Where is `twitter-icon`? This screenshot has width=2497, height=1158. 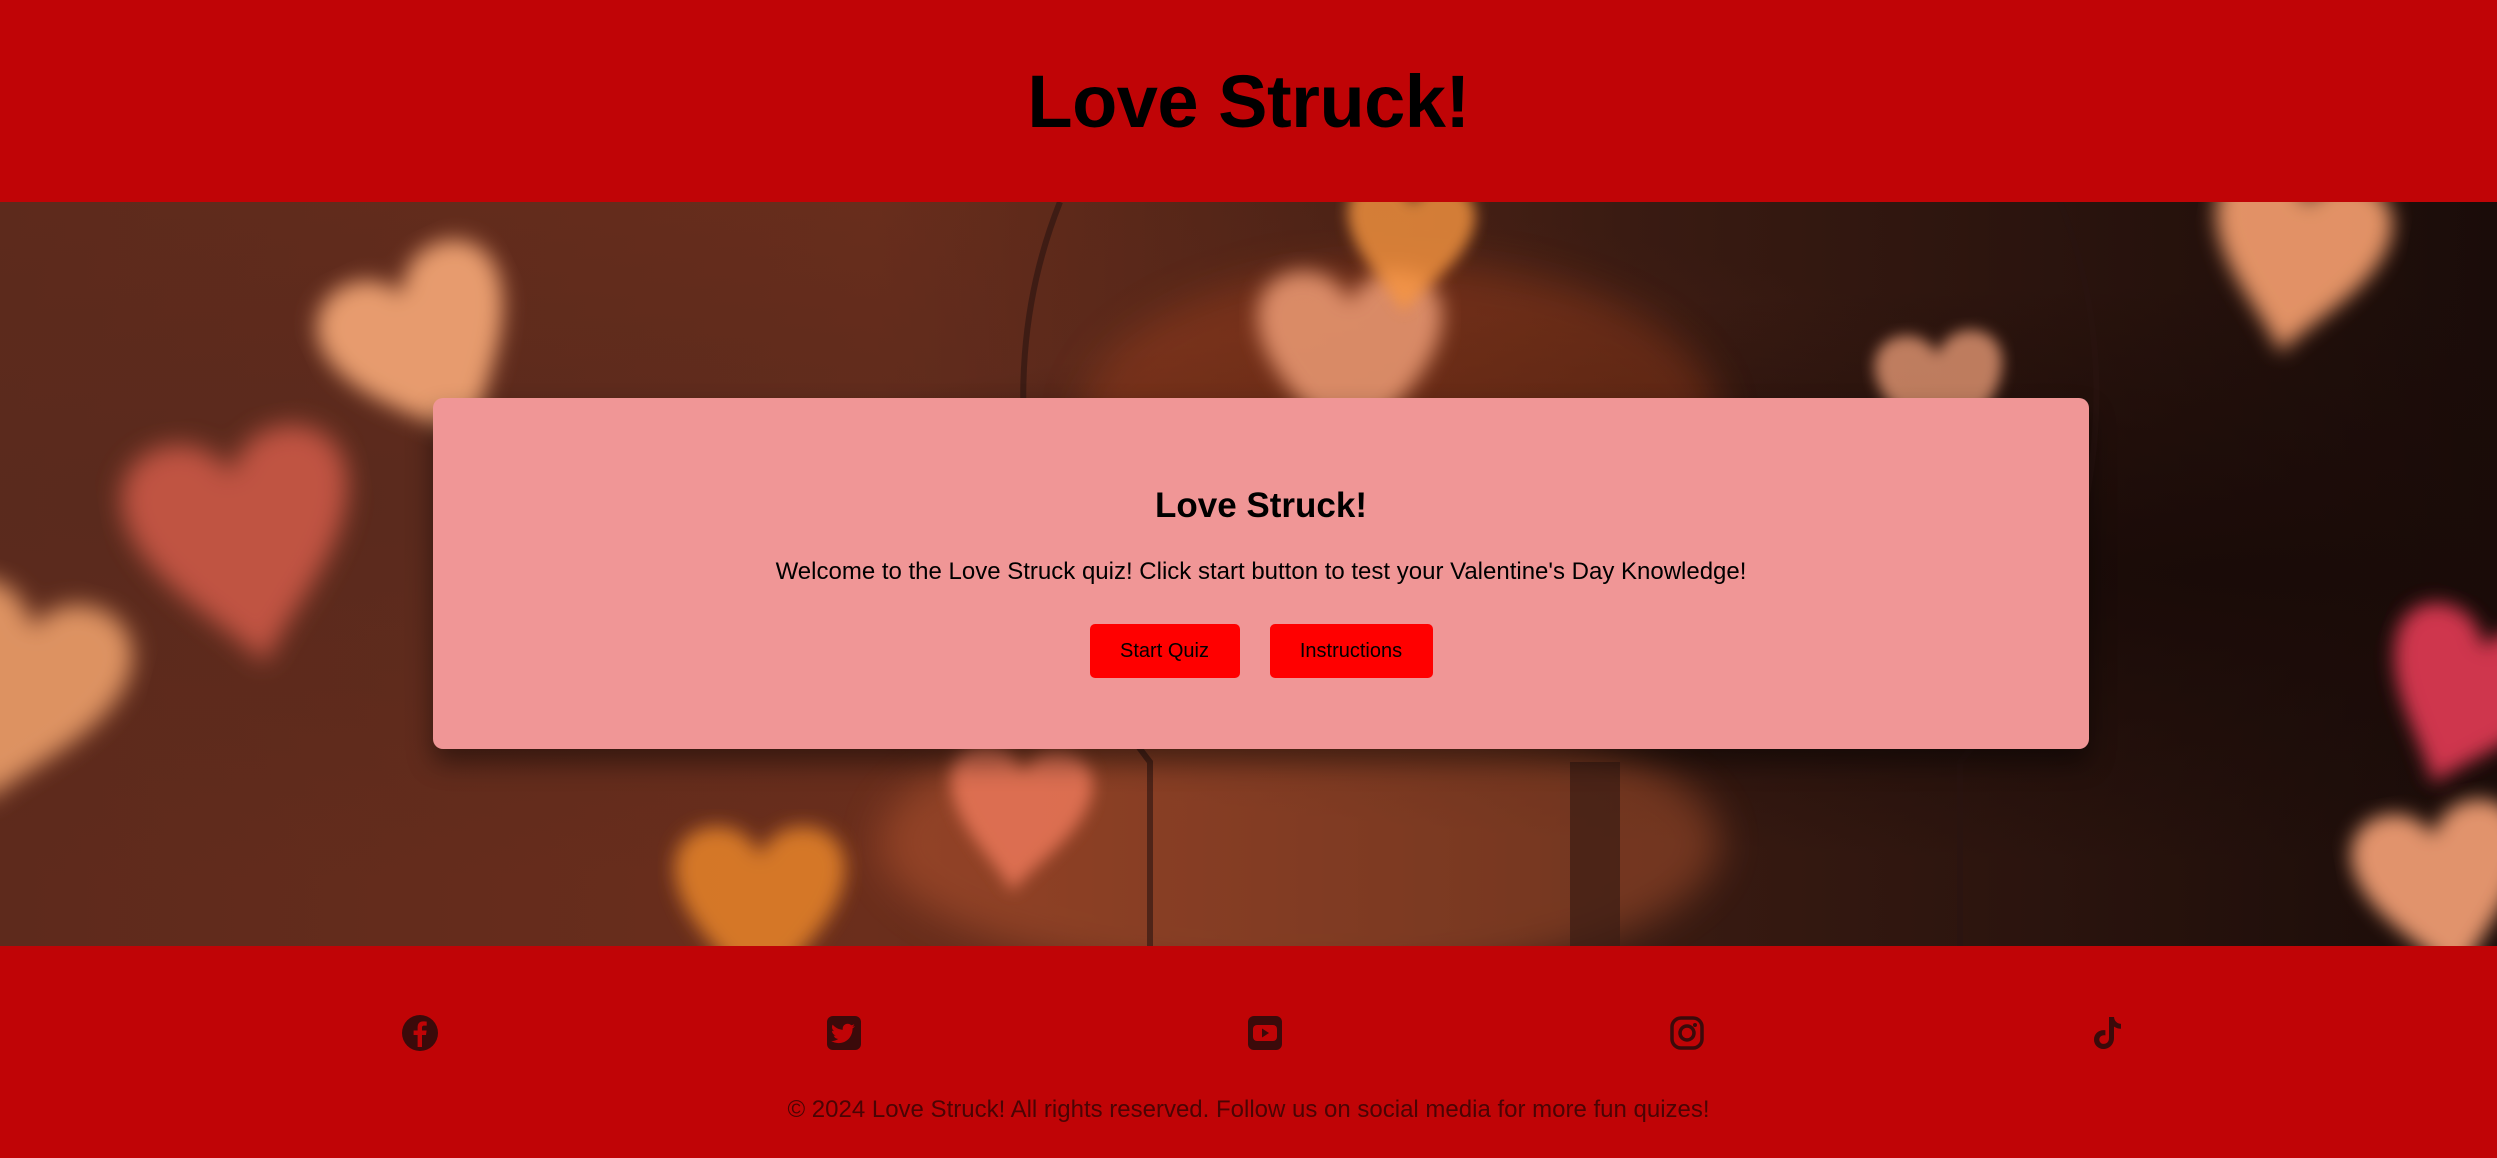 twitter-icon is located at coordinates (844, 1033).